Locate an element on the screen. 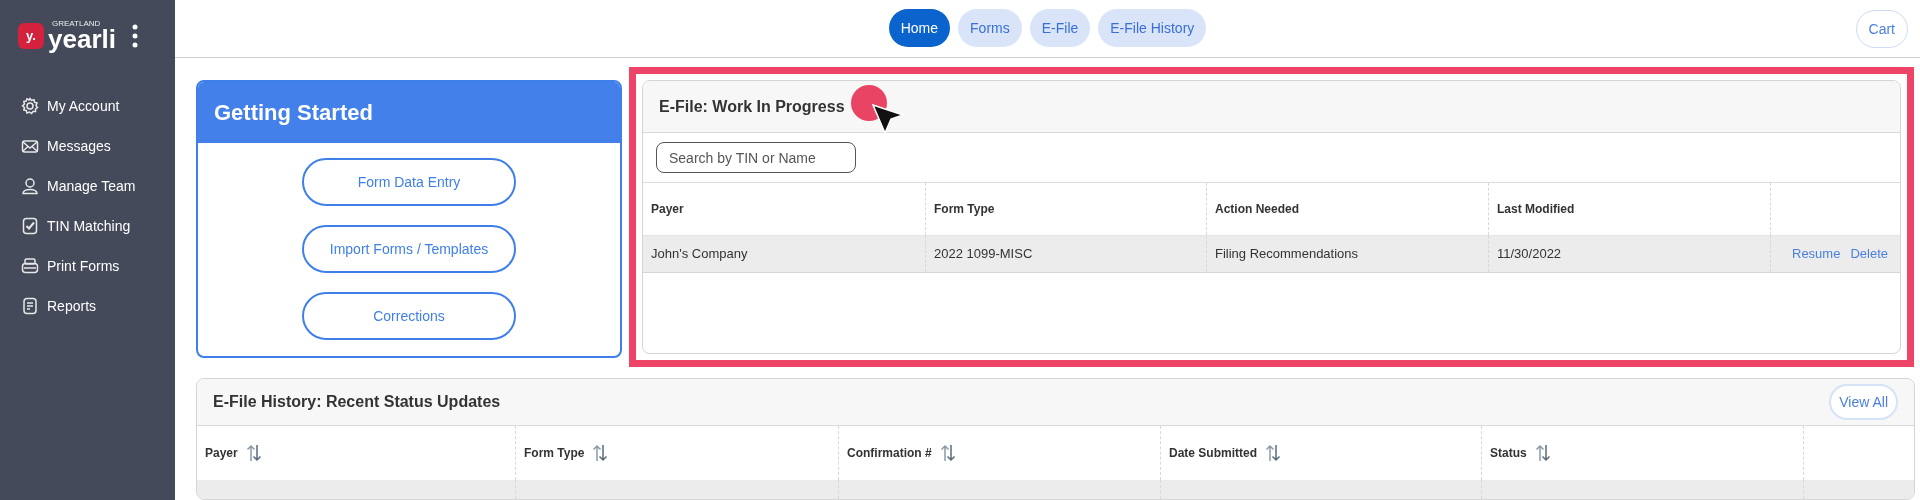 The height and width of the screenshot is (500, 1920). column-header: Last Modified is located at coordinates (1536, 209).